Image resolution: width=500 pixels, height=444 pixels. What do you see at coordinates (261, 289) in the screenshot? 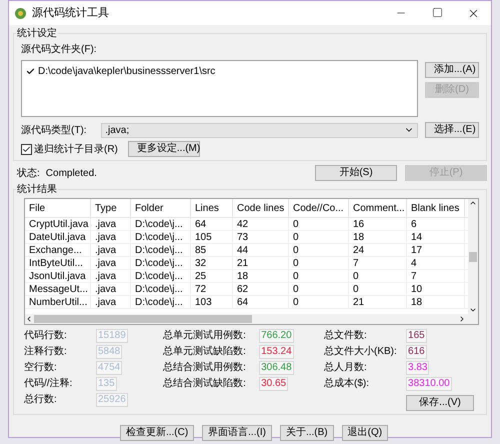
I see `table-cell: 62` at bounding box center [261, 289].